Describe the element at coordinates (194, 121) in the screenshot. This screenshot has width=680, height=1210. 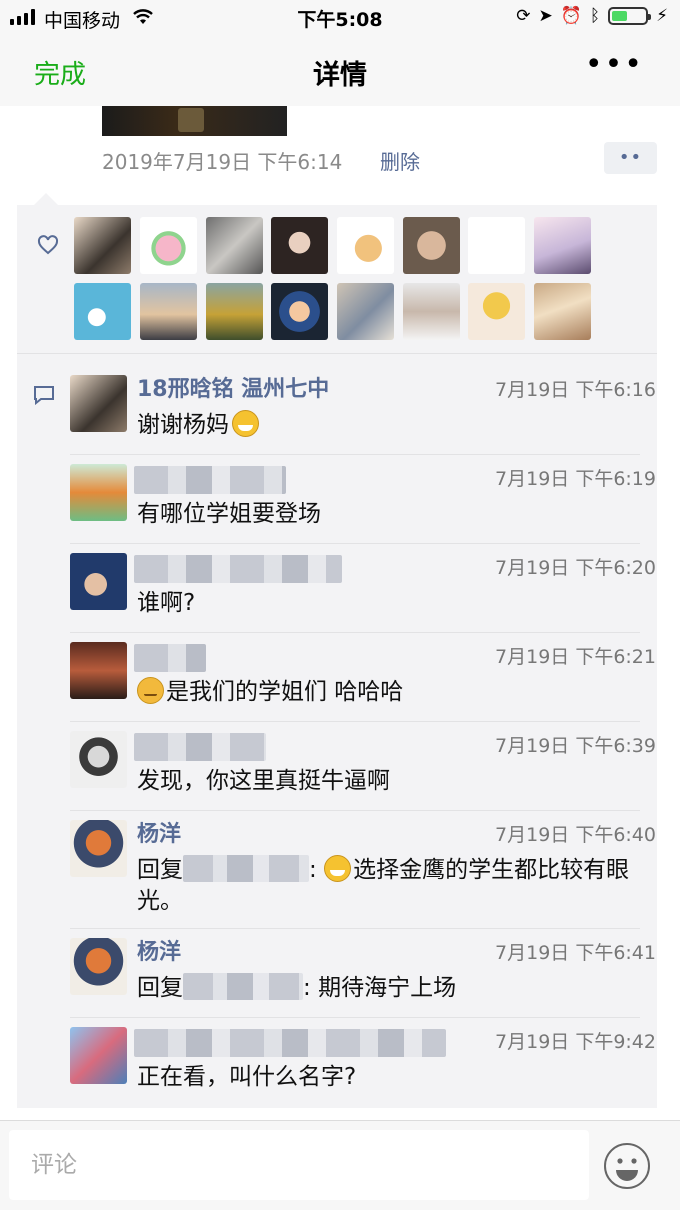
I see `moment-image` at that location.